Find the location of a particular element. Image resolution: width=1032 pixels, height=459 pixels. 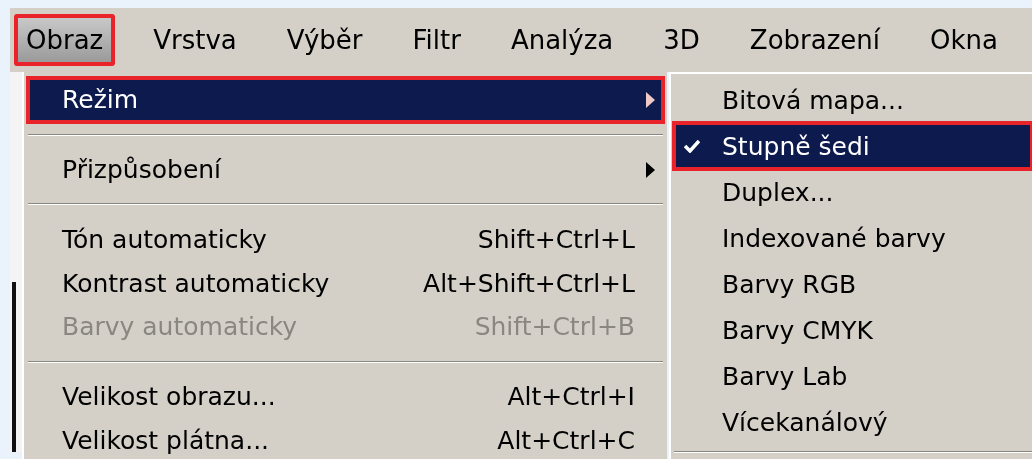

submenu-item: Barvy CMYK is located at coordinates (853, 330).